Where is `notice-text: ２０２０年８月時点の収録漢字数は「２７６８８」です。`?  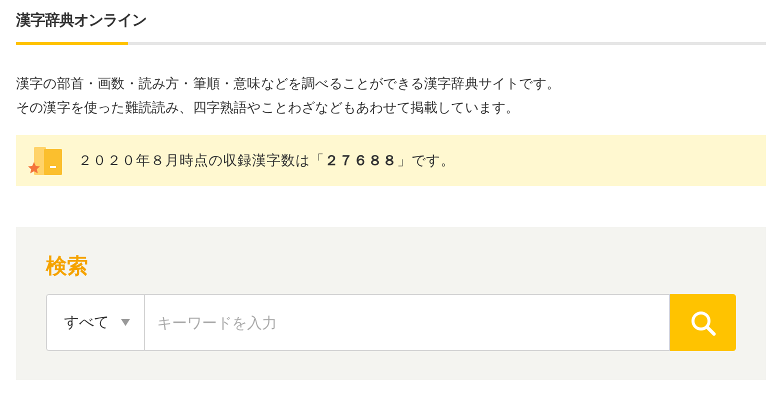
notice-text: ２０２０年８月時点の収録漢字数は「２７６８８」です。 is located at coordinates (266, 161).